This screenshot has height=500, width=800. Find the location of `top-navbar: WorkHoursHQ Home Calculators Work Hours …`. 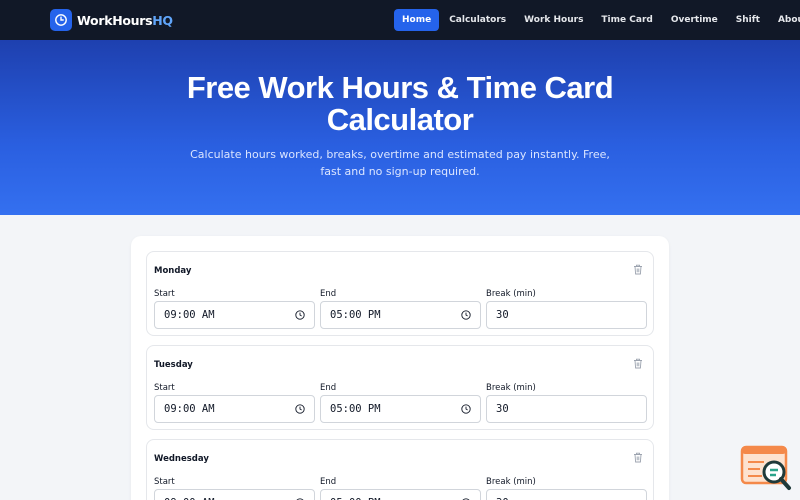

top-navbar: WorkHoursHQ Home Calculators Work Hours … is located at coordinates (400, 20).